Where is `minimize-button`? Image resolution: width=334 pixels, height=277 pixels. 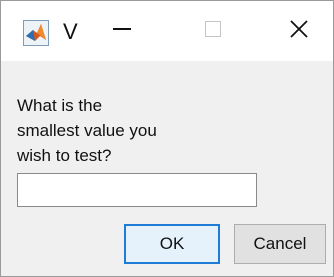
minimize-button is located at coordinates (122, 31).